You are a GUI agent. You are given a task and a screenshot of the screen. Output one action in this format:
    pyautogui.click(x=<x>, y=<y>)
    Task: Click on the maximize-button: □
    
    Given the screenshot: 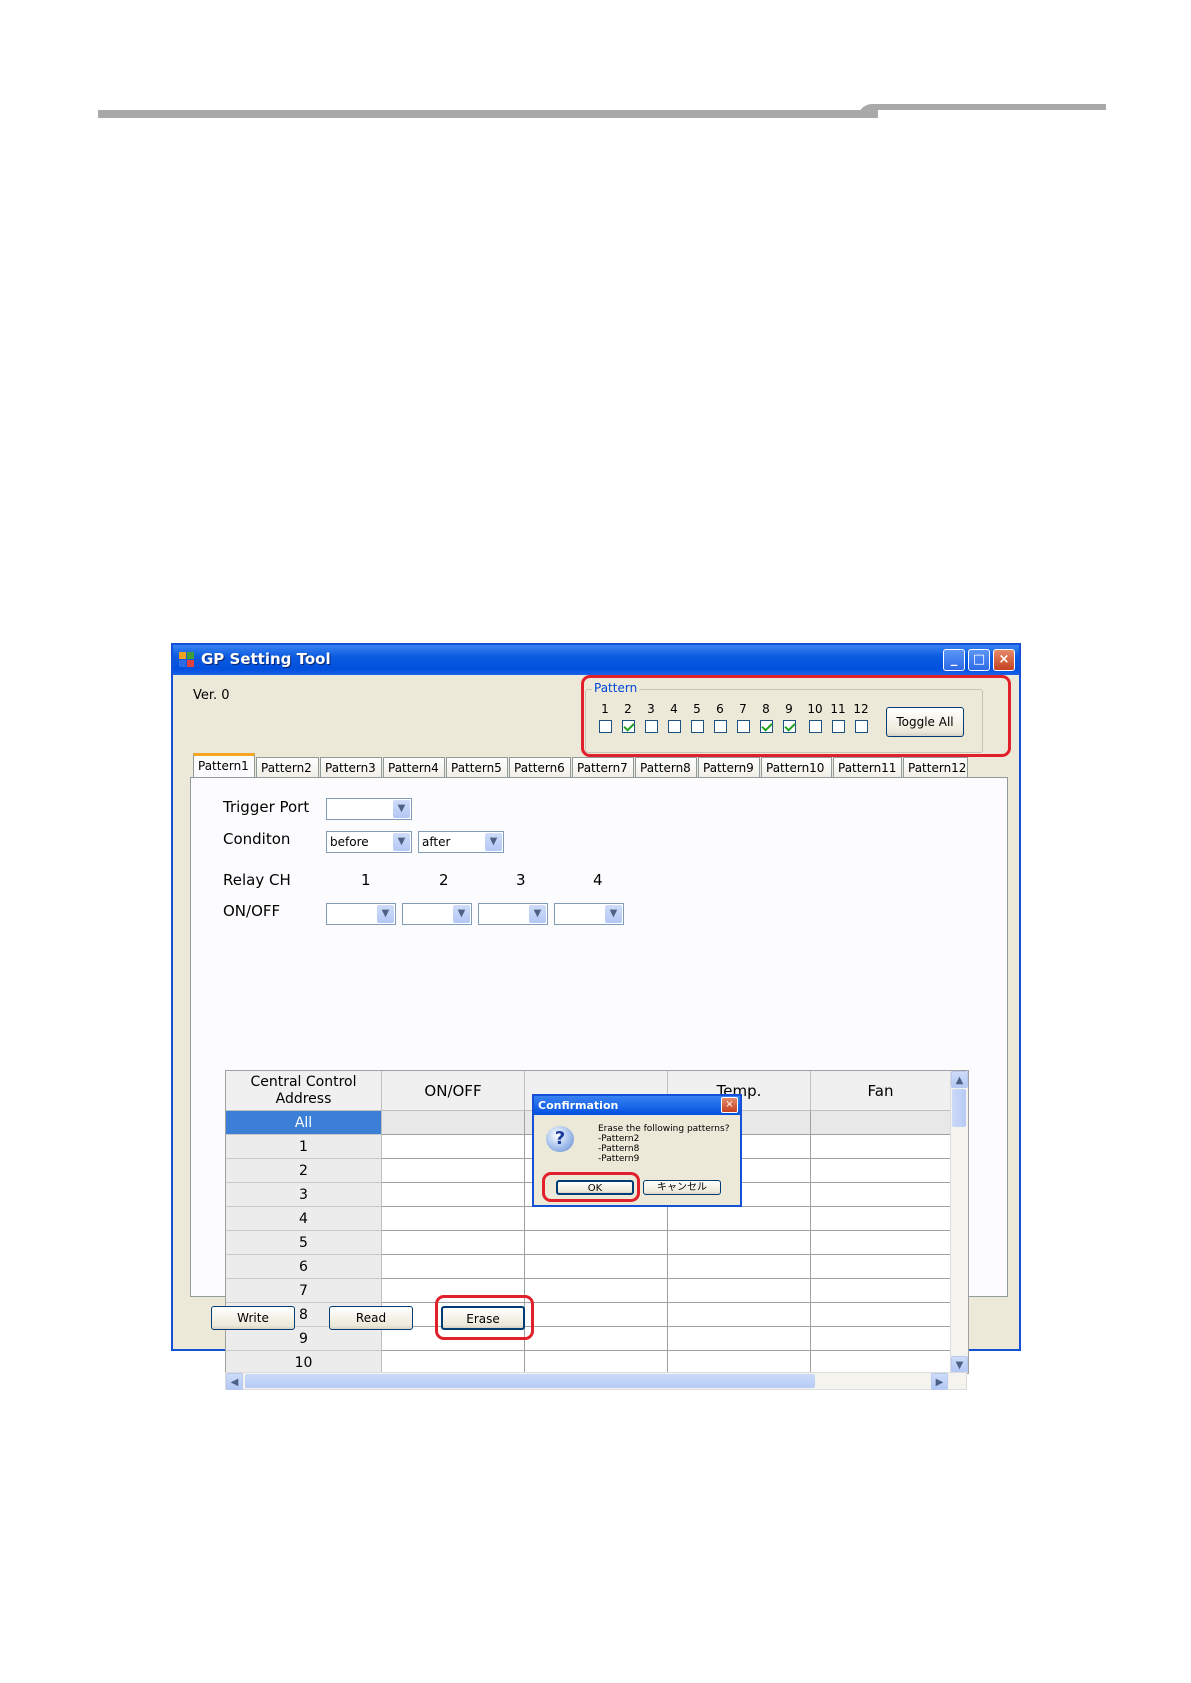 What is the action you would take?
    pyautogui.click(x=979, y=660)
    